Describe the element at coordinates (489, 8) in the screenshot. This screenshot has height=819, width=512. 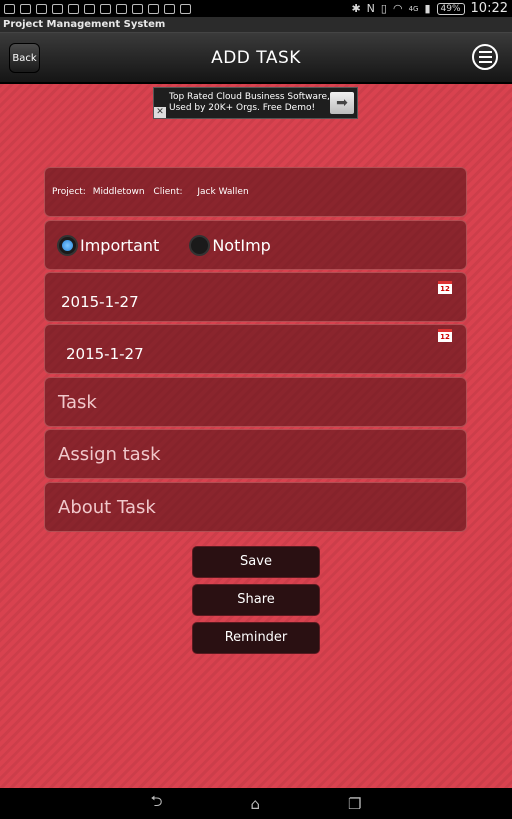
I see `clock: 10:22` at that location.